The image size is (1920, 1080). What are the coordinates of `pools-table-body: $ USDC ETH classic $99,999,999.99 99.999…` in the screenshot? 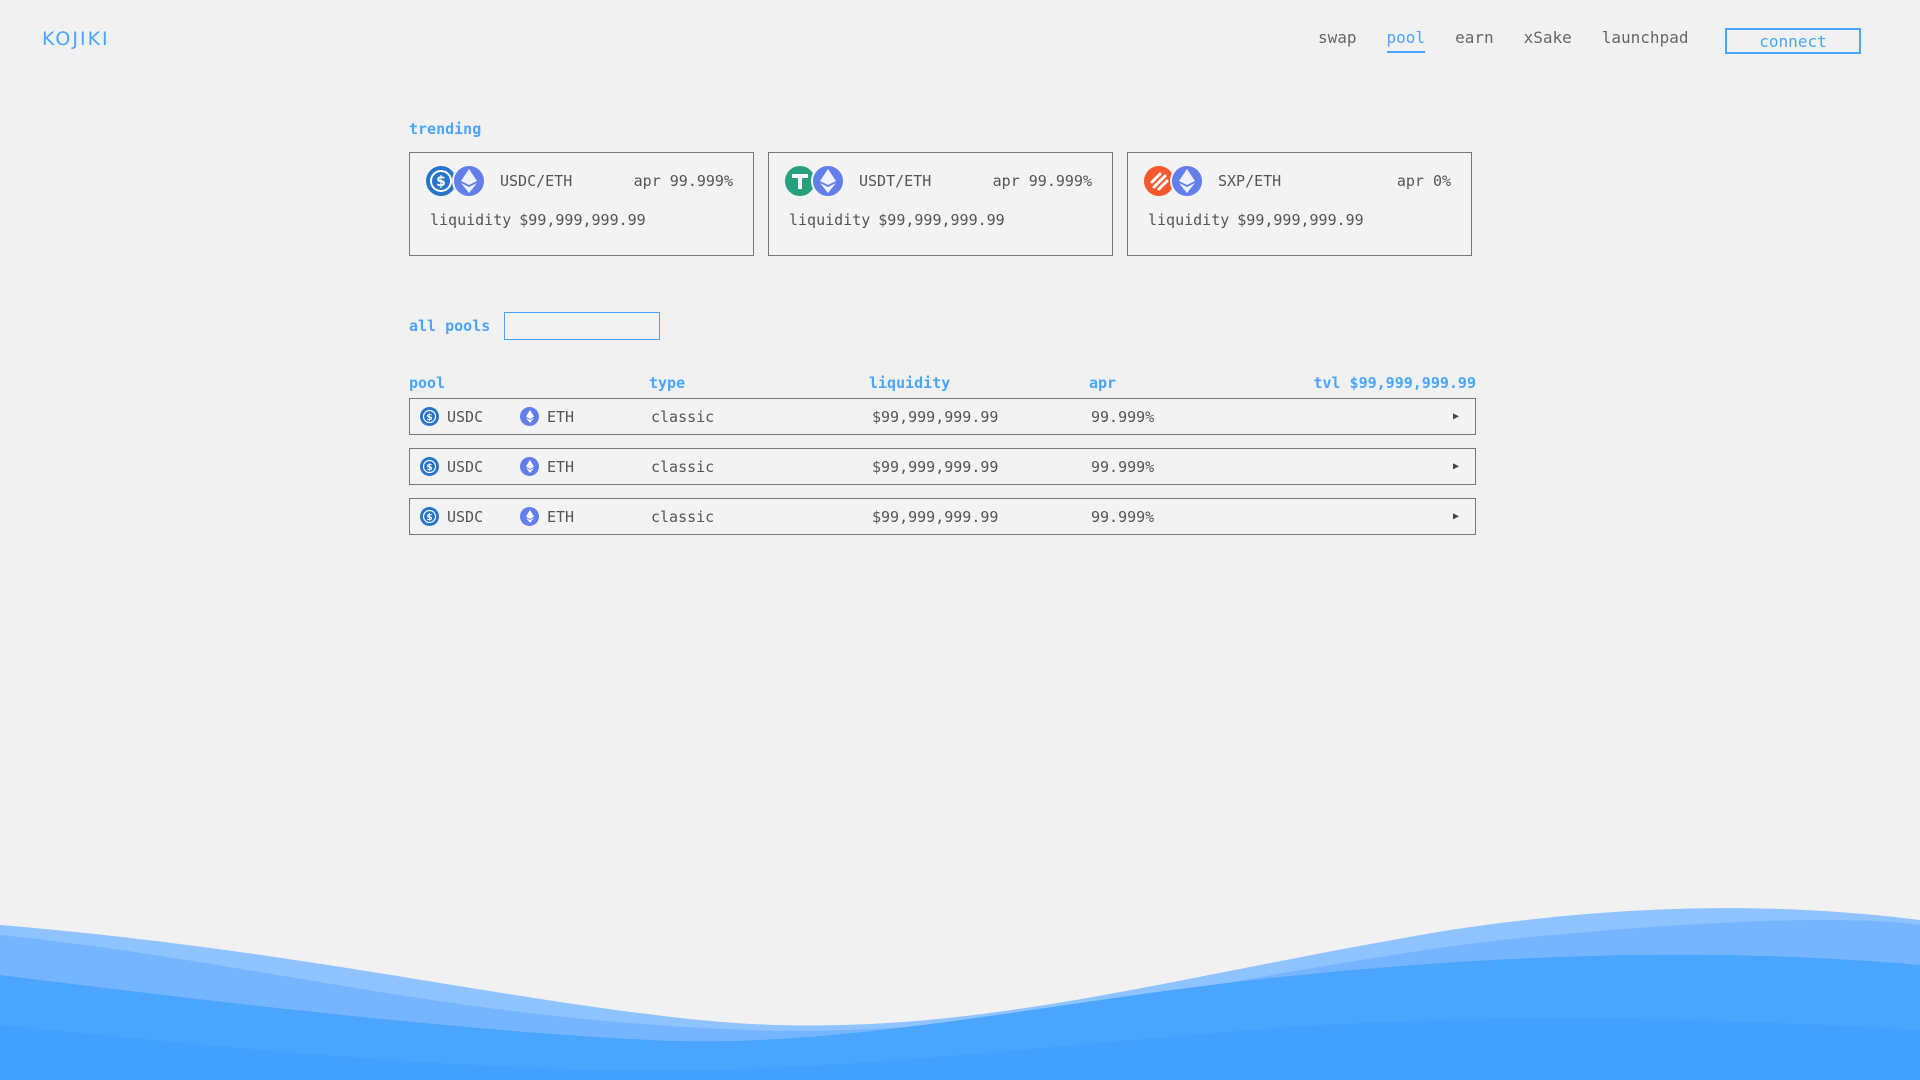 It's located at (942, 466).